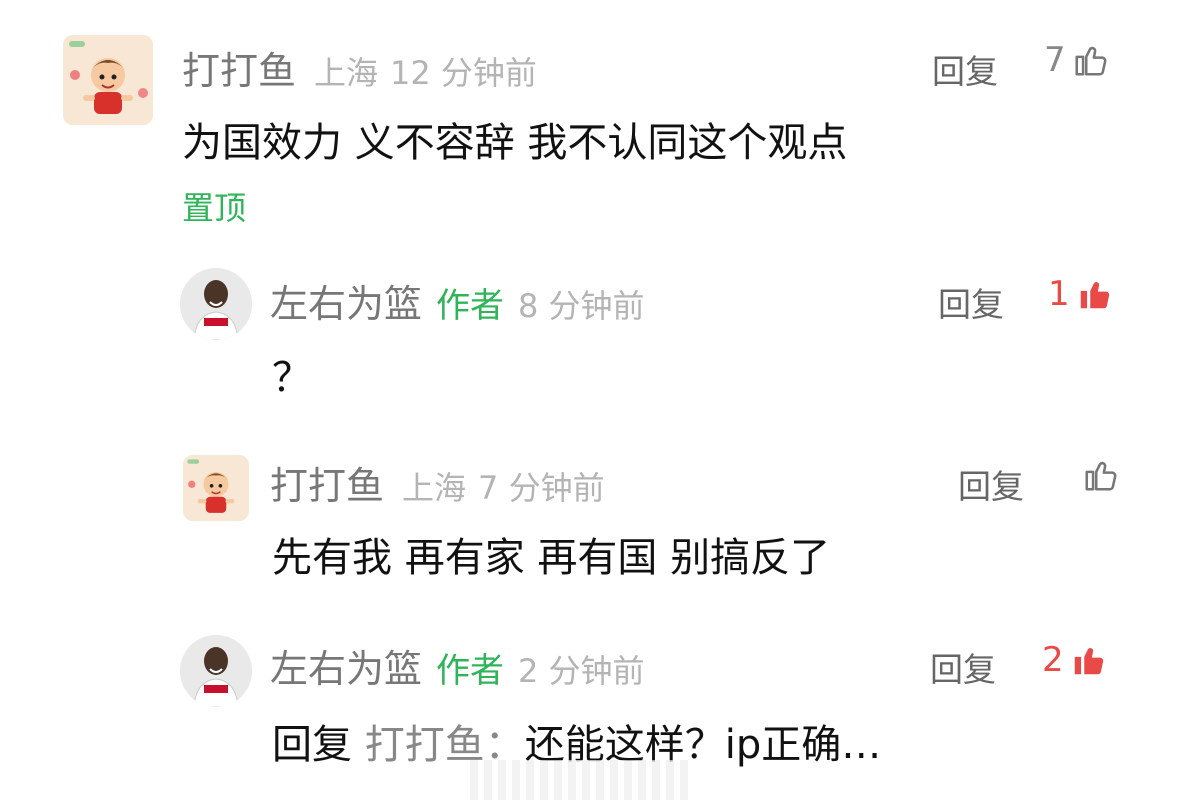 This screenshot has width=1179, height=800. I want to click on like-count: 1, so click(1059, 294).